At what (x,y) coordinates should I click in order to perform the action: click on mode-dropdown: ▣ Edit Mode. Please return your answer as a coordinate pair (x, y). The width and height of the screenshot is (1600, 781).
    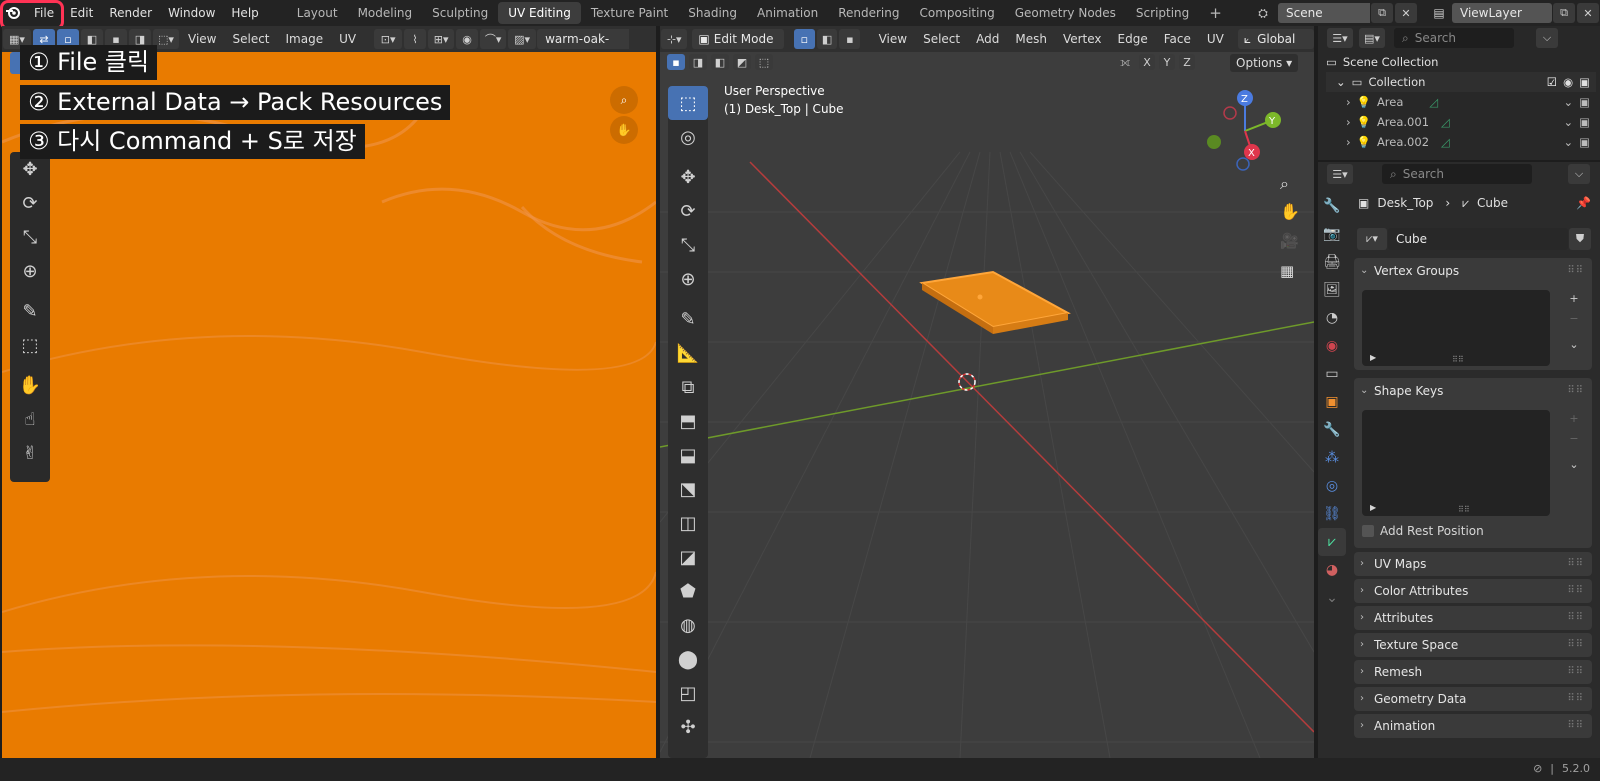
    Looking at the image, I should click on (738, 39).